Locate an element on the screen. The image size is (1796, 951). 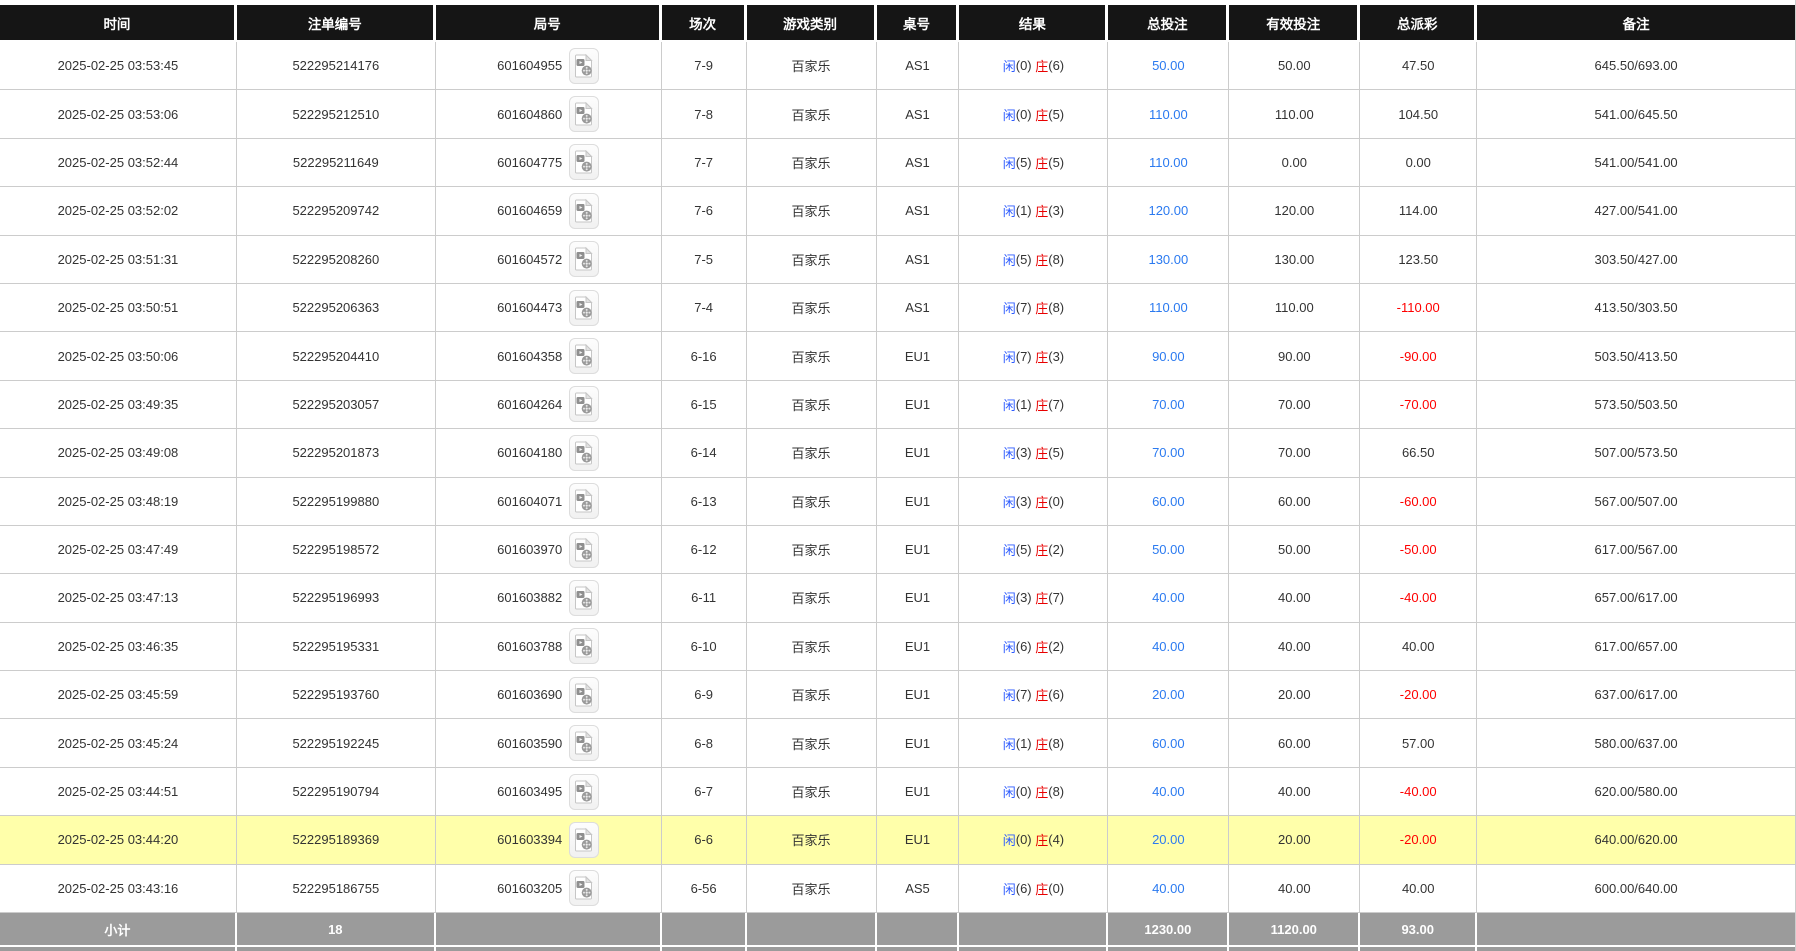
total-bet-cell: 40.00 is located at coordinates (1169, 598).